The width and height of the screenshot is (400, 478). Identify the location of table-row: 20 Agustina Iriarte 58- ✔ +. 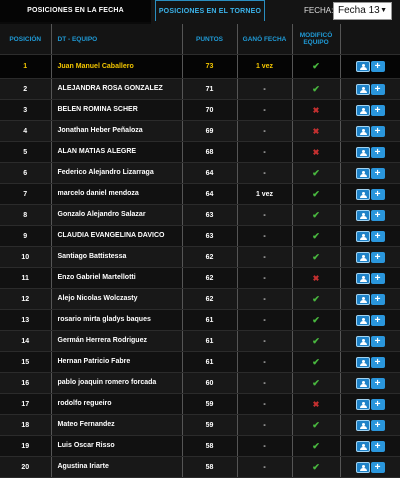
(200, 467).